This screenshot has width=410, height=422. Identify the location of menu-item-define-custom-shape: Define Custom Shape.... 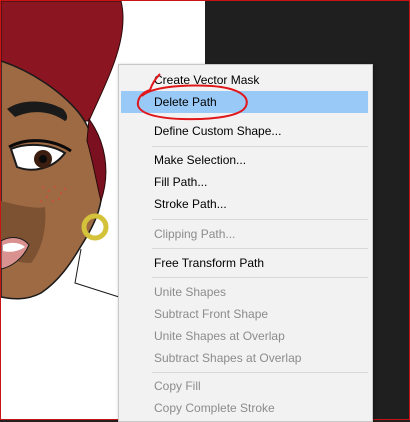
(245, 131).